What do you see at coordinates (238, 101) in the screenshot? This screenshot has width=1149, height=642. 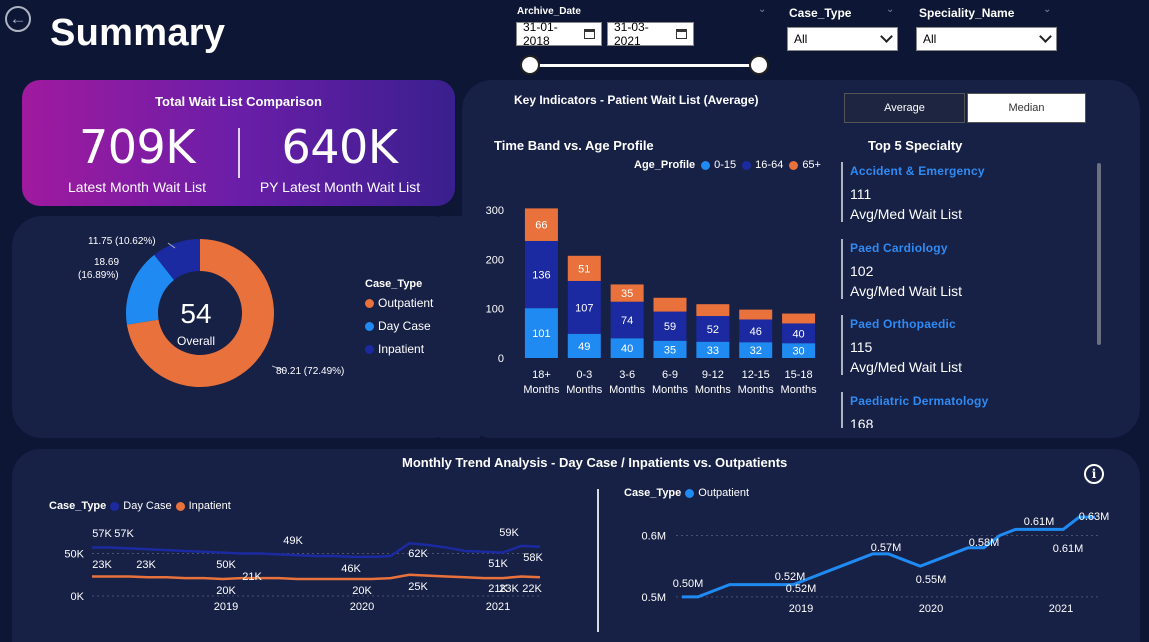 I see `kpi-title: Total Wait List Comparison` at bounding box center [238, 101].